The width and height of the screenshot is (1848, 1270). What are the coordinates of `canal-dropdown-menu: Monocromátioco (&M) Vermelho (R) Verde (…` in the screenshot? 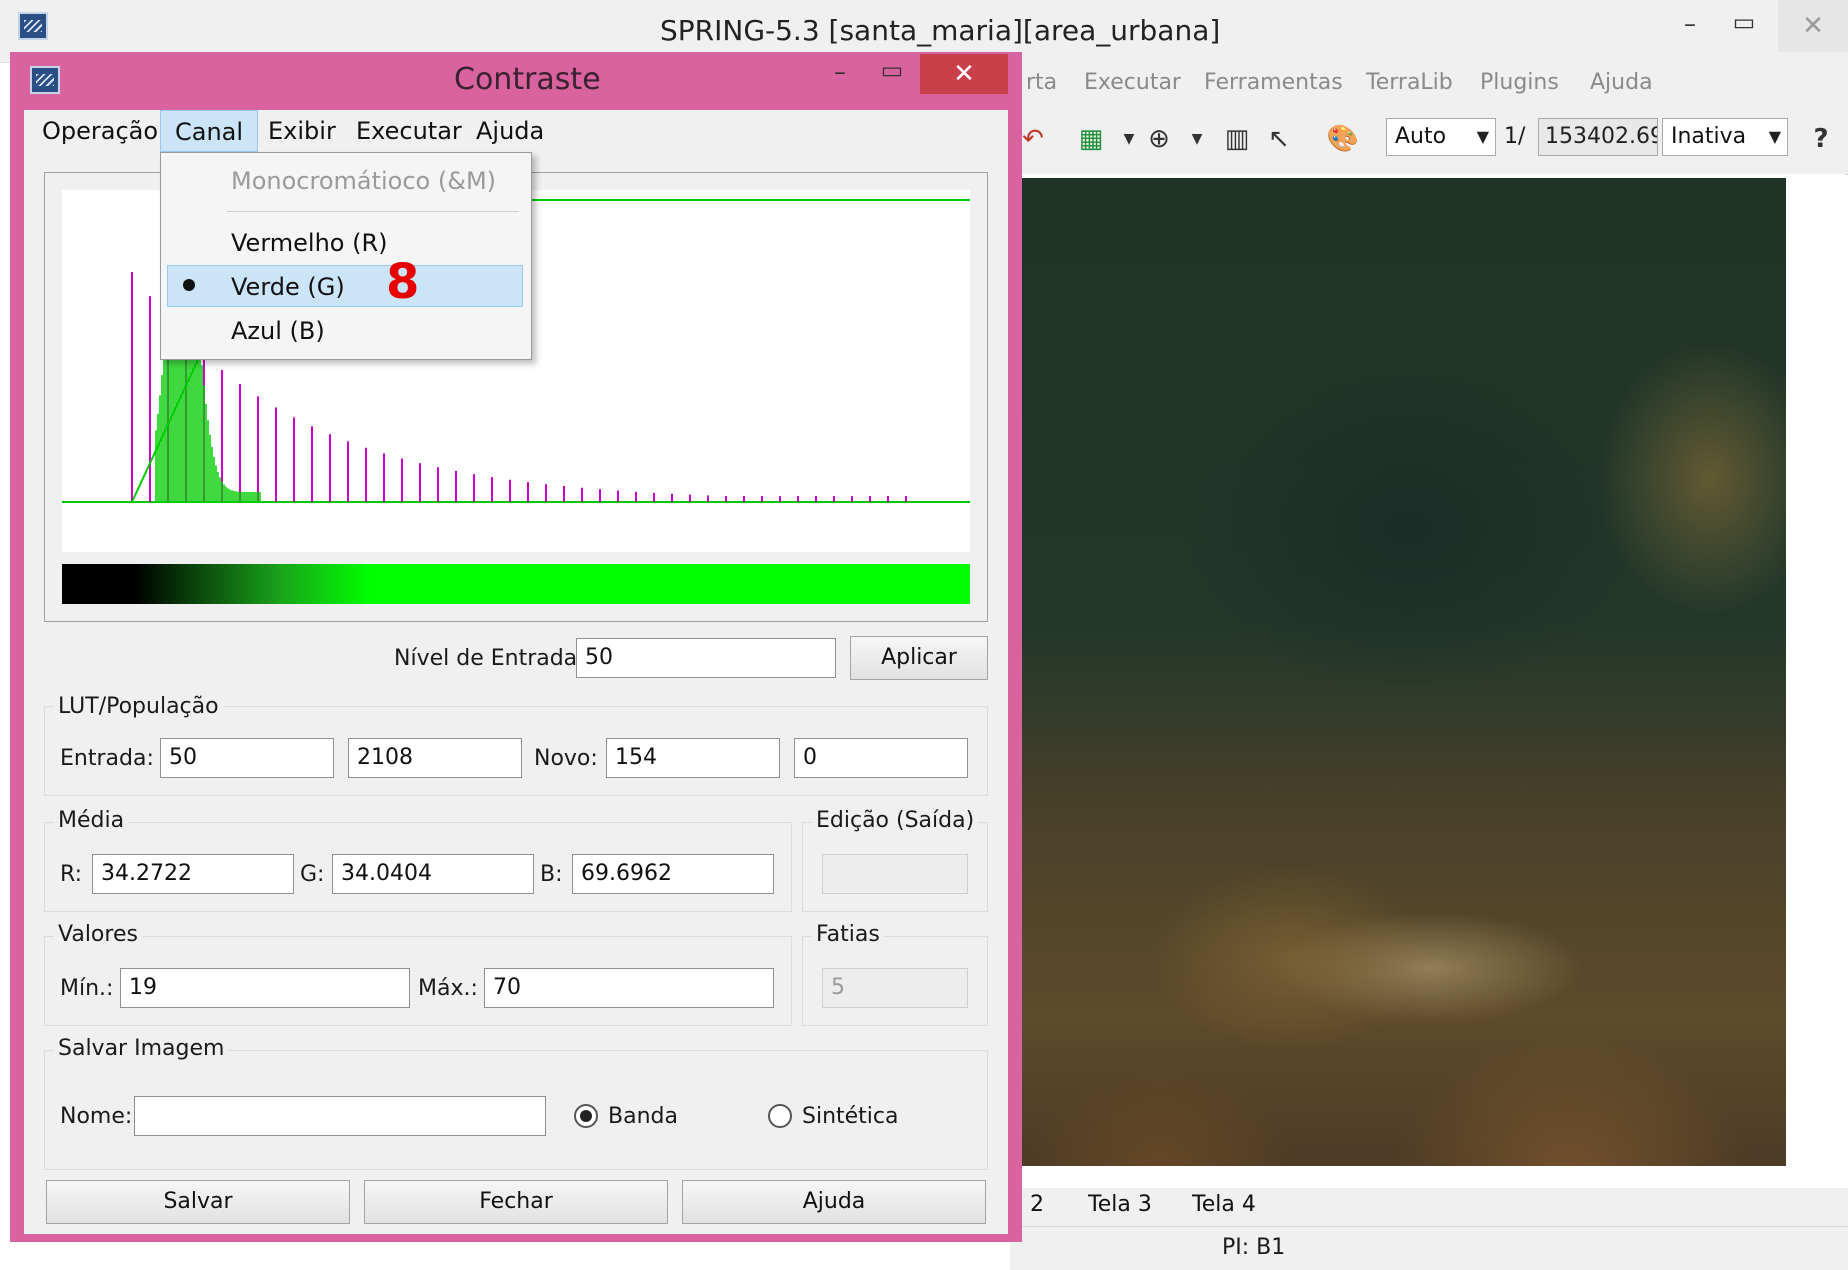 It's located at (346, 256).